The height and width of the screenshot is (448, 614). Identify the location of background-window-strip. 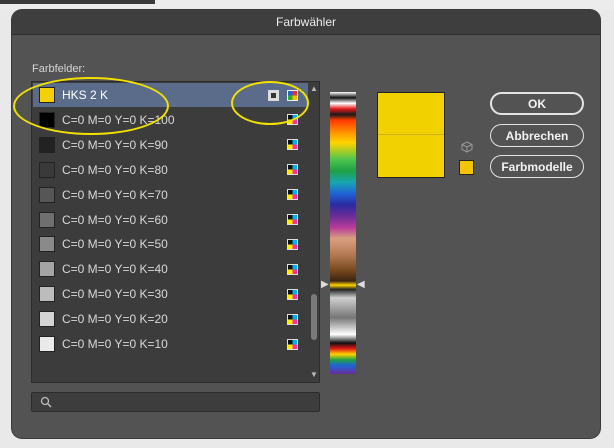
(307, 5).